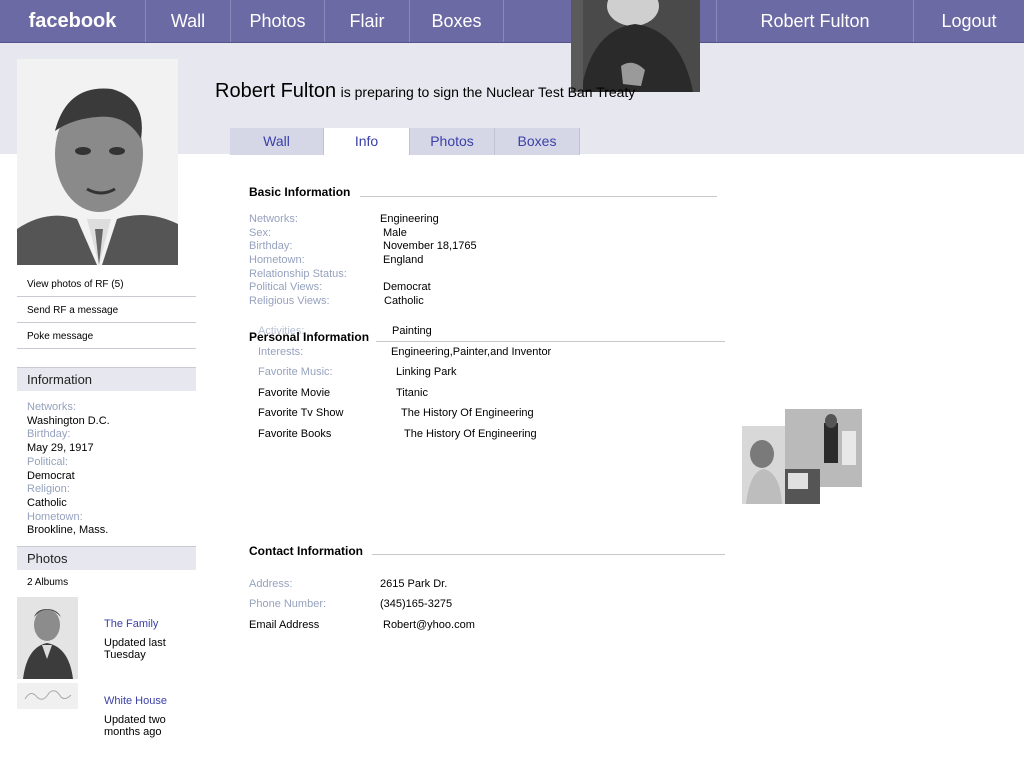 Image resolution: width=1024 pixels, height=768 pixels. I want to click on album-thumb-family, so click(47, 638).